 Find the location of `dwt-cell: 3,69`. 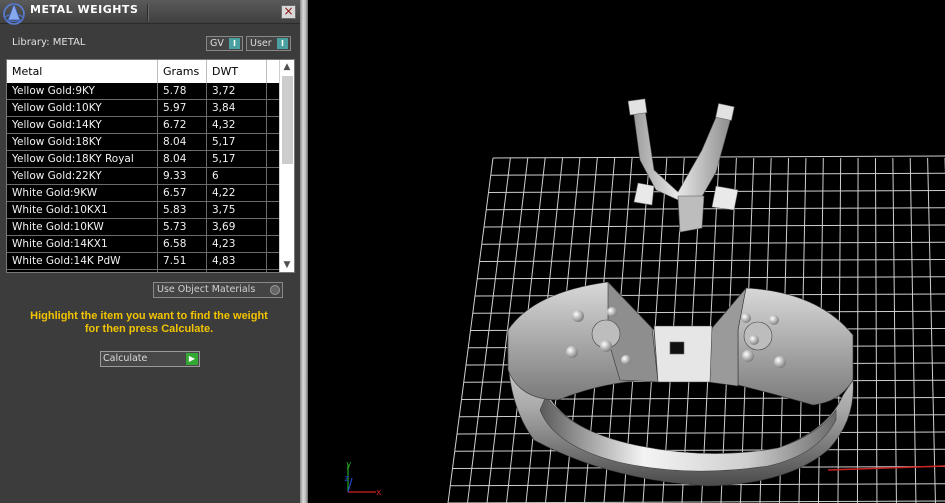

dwt-cell: 3,69 is located at coordinates (237, 227).